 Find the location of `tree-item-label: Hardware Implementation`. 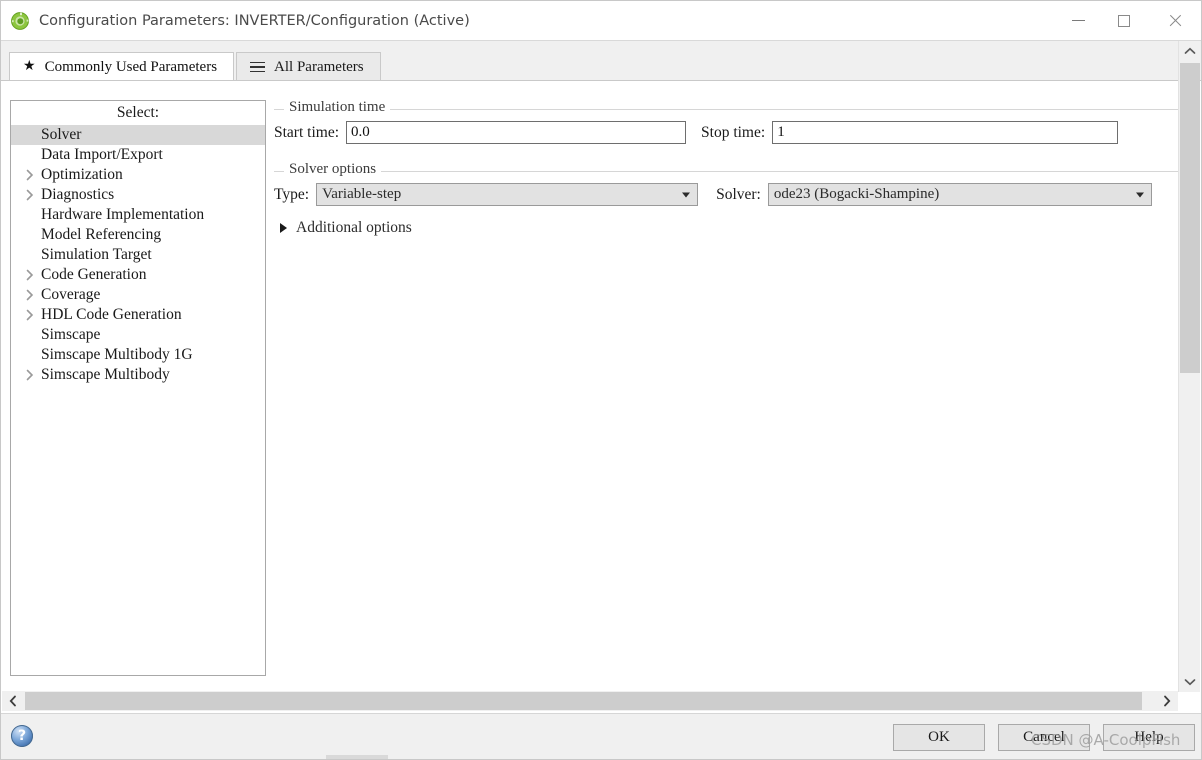

tree-item-label: Hardware Implementation is located at coordinates (123, 214).